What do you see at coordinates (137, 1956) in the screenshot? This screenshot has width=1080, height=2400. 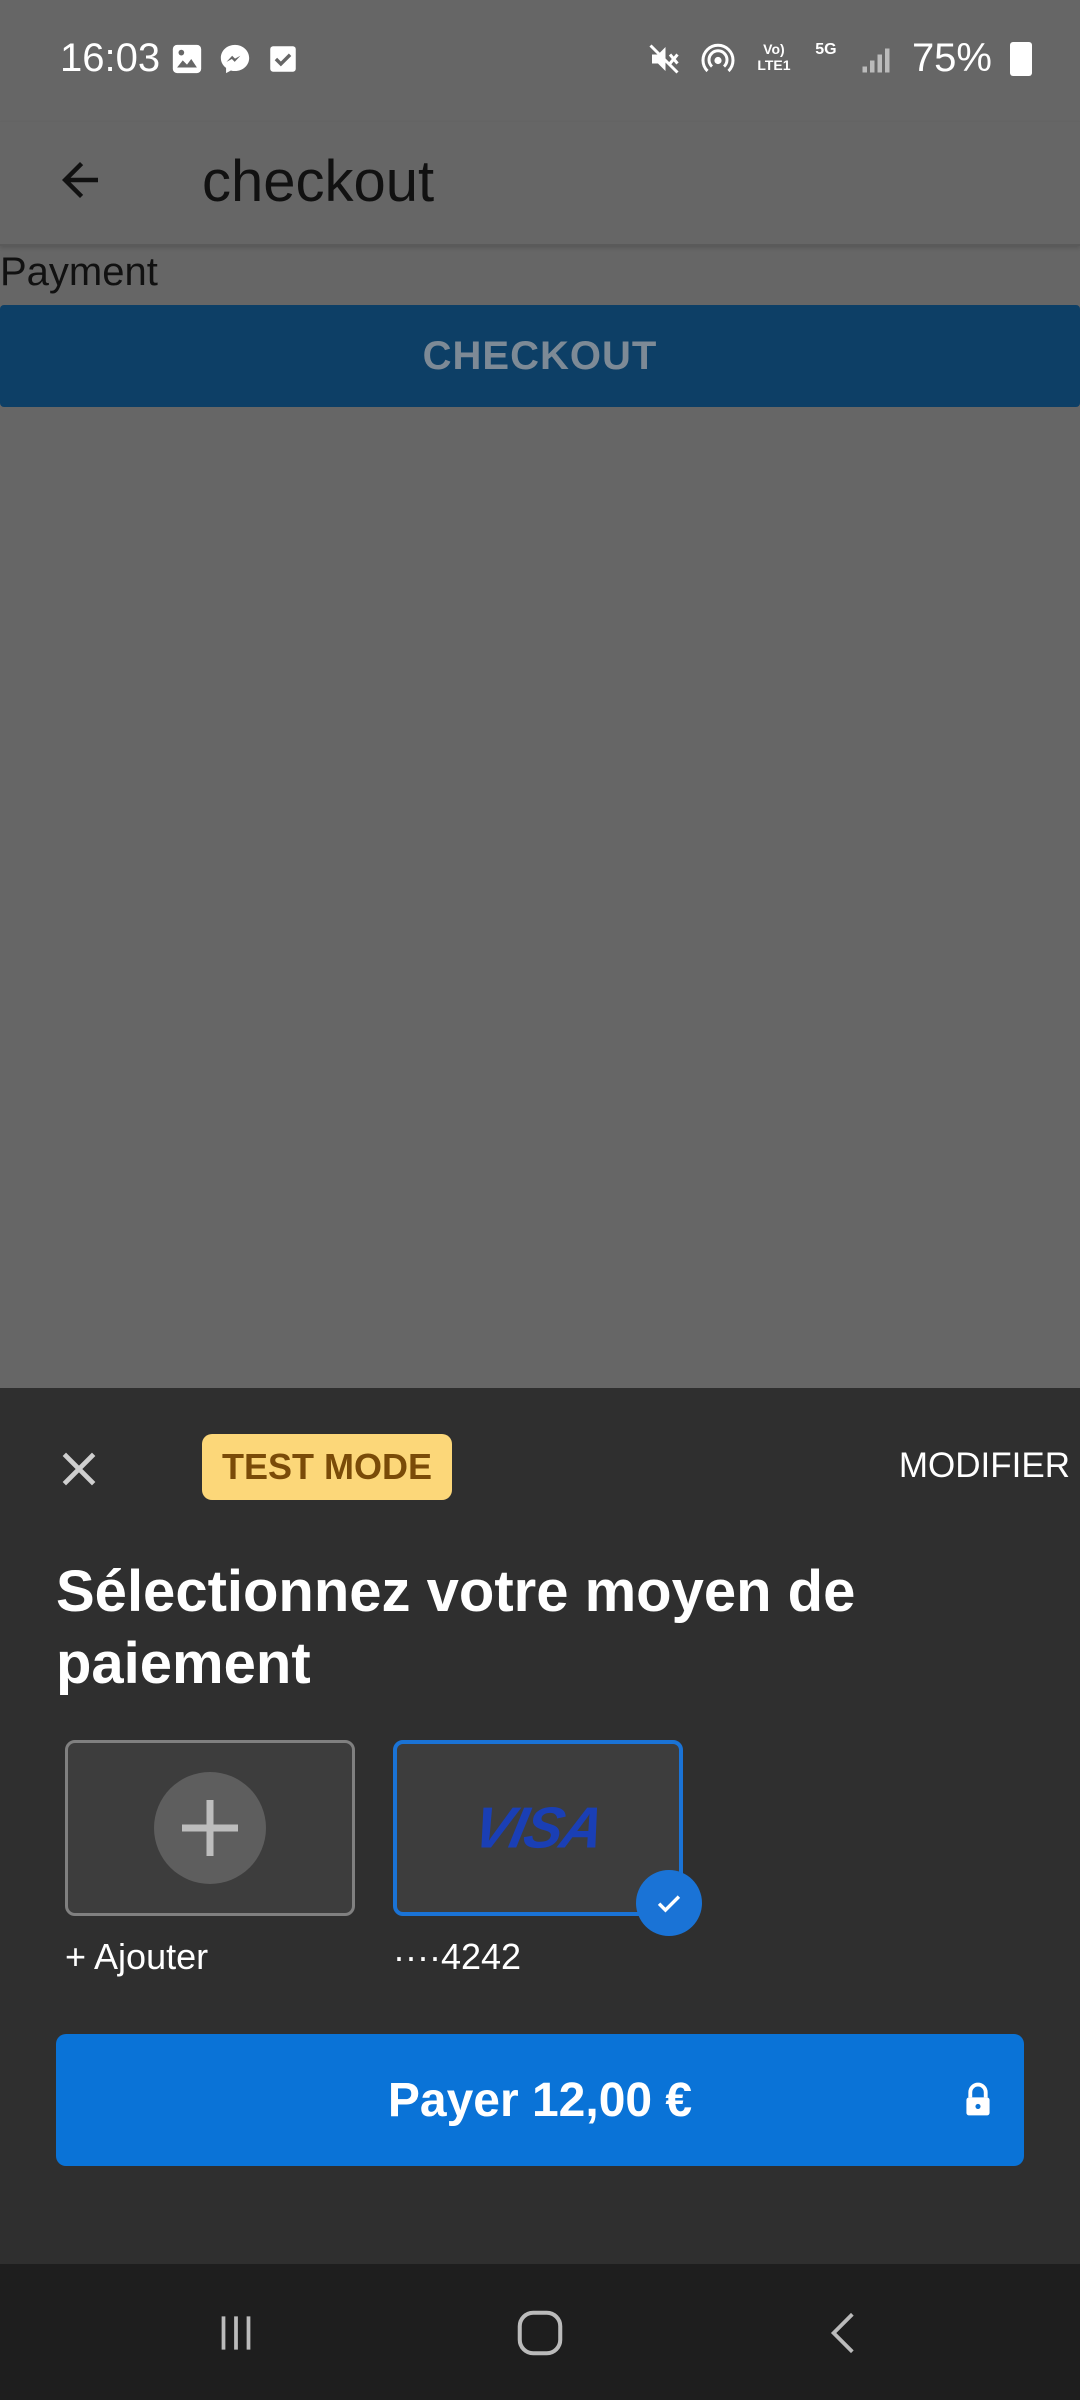 I see `add-payment-label: + Ajouter` at bounding box center [137, 1956].